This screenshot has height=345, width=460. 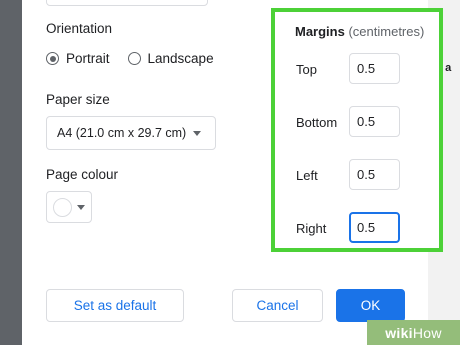 What do you see at coordinates (386, 31) in the screenshot?
I see `margins-unit: (centimetres)` at bounding box center [386, 31].